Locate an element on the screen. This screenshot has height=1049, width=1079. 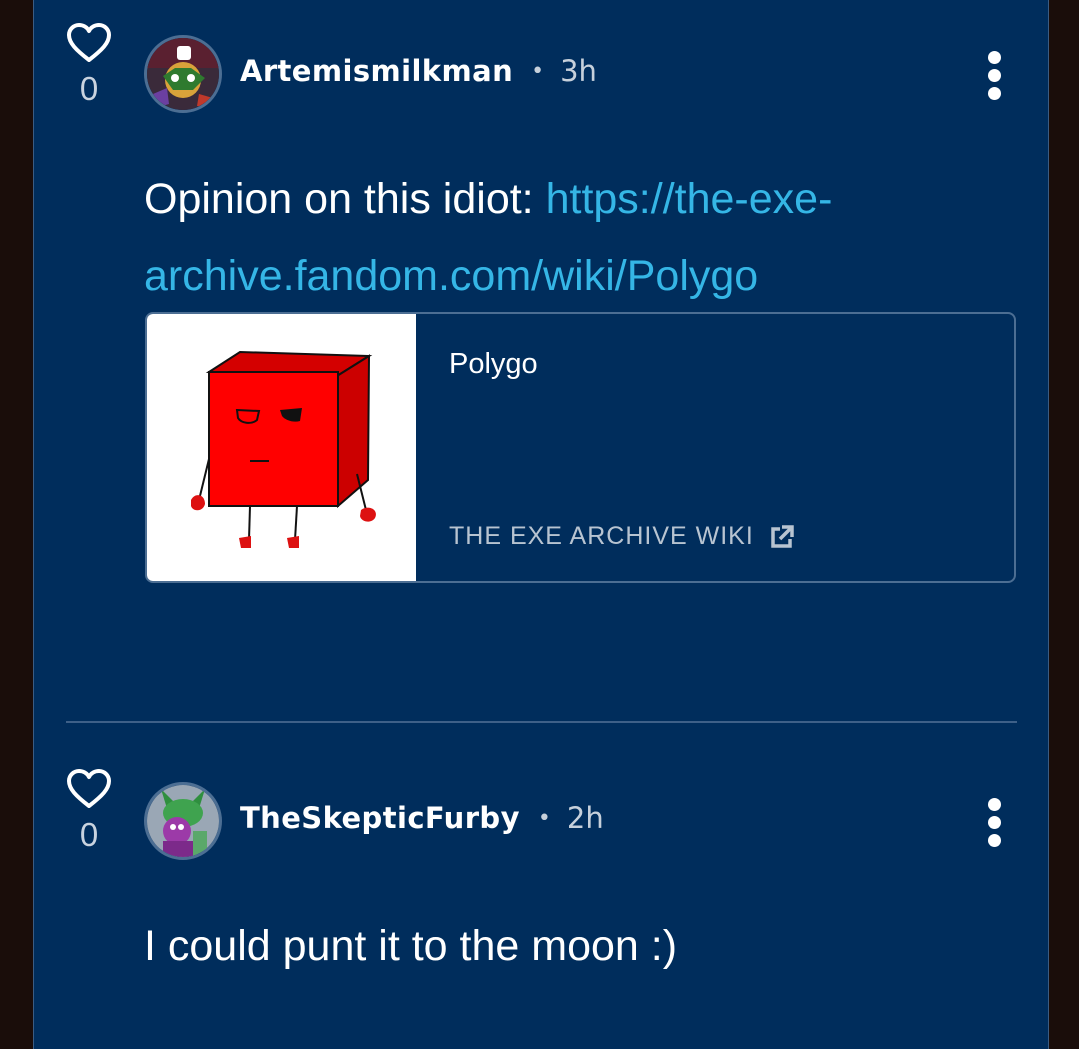
author-name: TheSkepticFurby is located at coordinates (380, 818).